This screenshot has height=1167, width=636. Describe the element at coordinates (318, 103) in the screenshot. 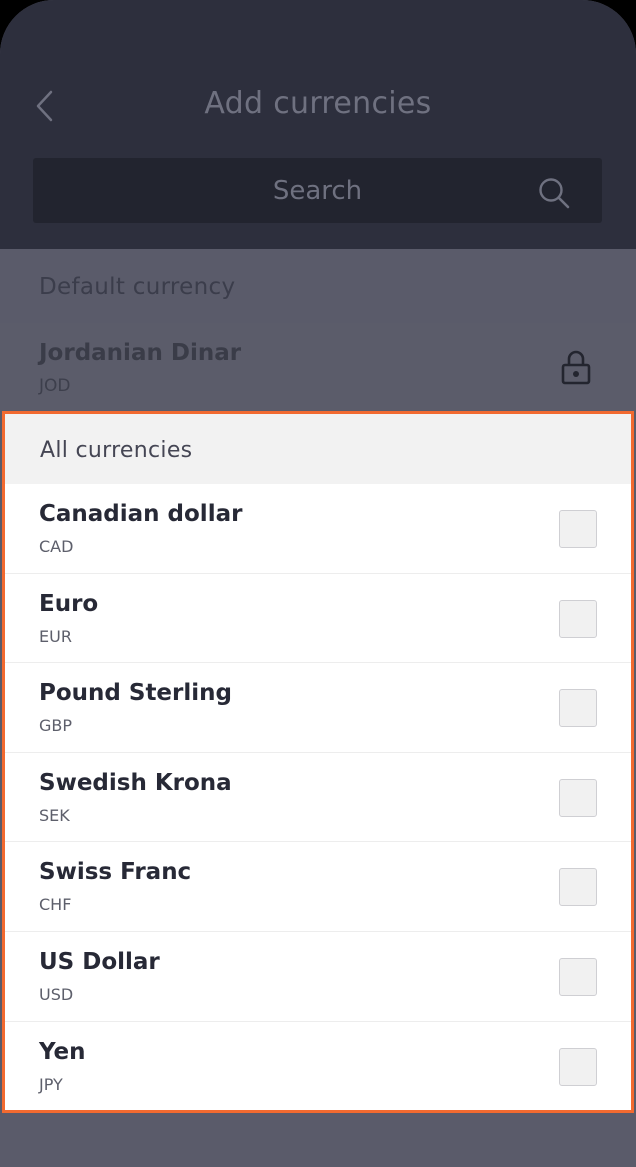

I see `page-title: Add currencies` at that location.